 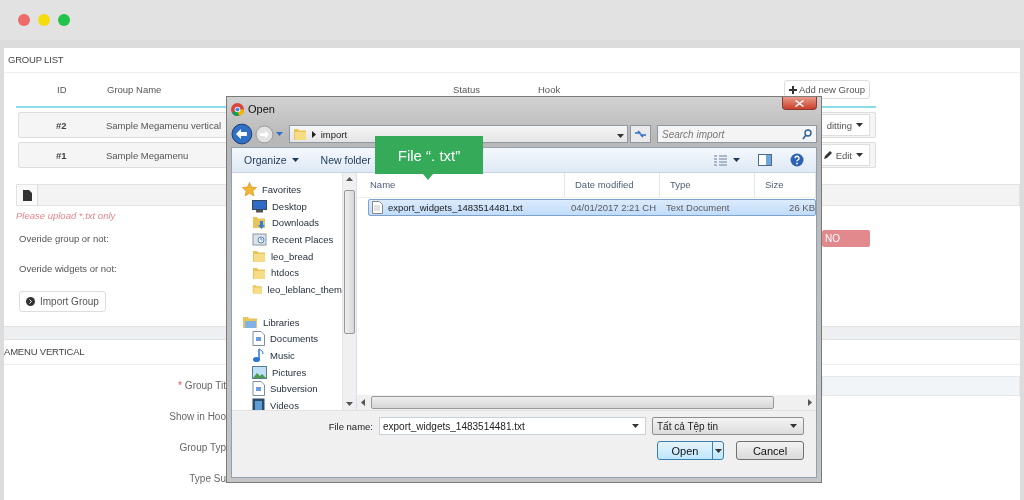 What do you see at coordinates (64, 238) in the screenshot?
I see `option-label: Overide group or not:` at bounding box center [64, 238].